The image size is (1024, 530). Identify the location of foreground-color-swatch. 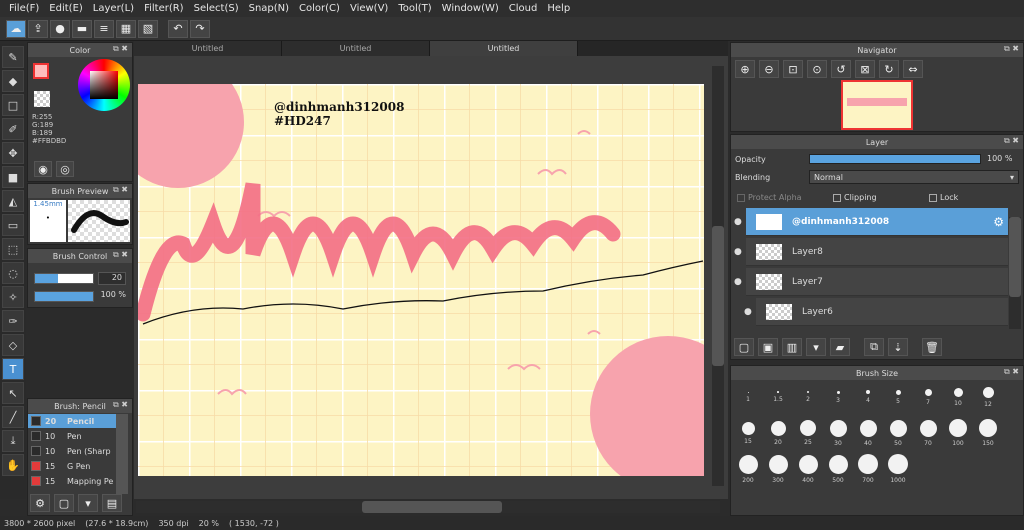
(41, 71).